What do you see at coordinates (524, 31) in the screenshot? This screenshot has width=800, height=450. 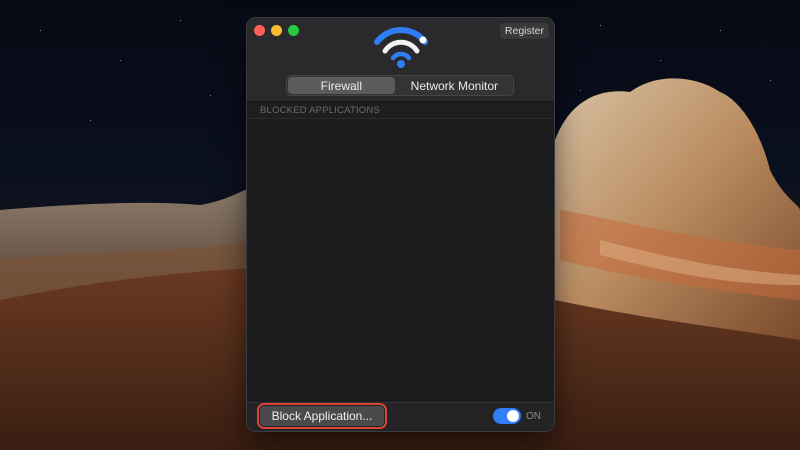 I see `register-button: Register` at bounding box center [524, 31].